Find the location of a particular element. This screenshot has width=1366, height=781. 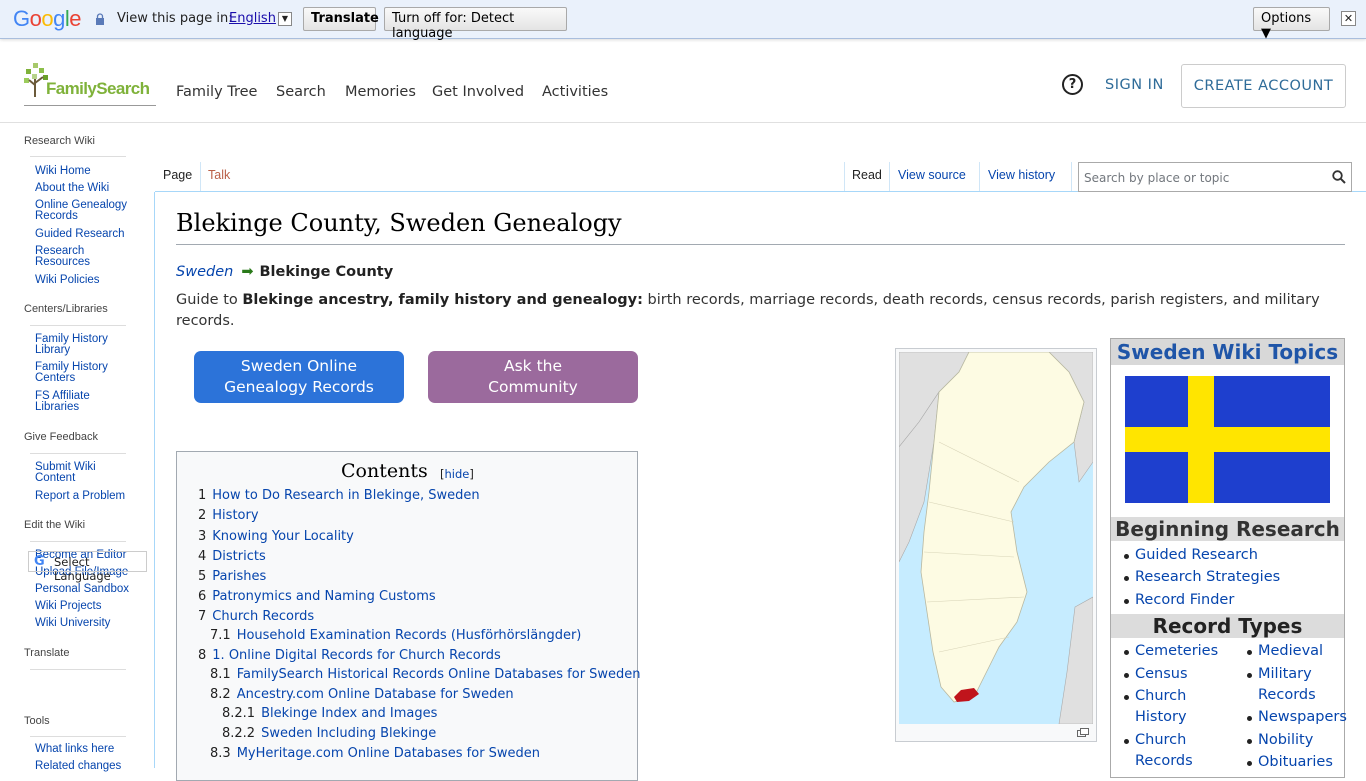

topic-link-record-finder: Record Finder is located at coordinates (1184, 600).